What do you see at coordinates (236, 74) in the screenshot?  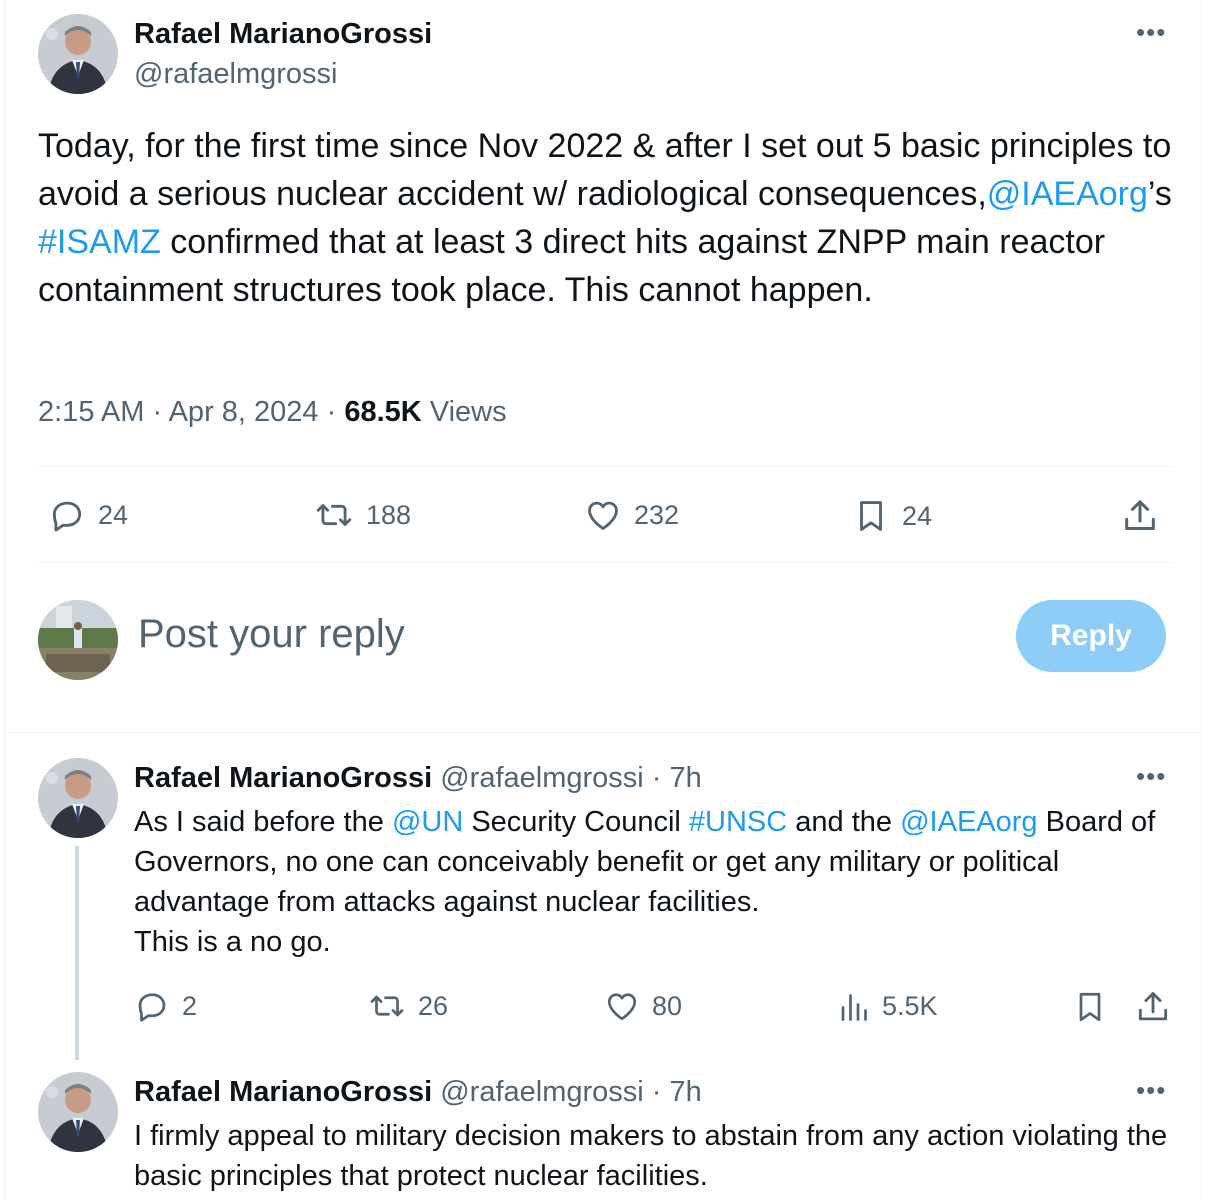 I see `author-handle: @rafaelmgrossi` at bounding box center [236, 74].